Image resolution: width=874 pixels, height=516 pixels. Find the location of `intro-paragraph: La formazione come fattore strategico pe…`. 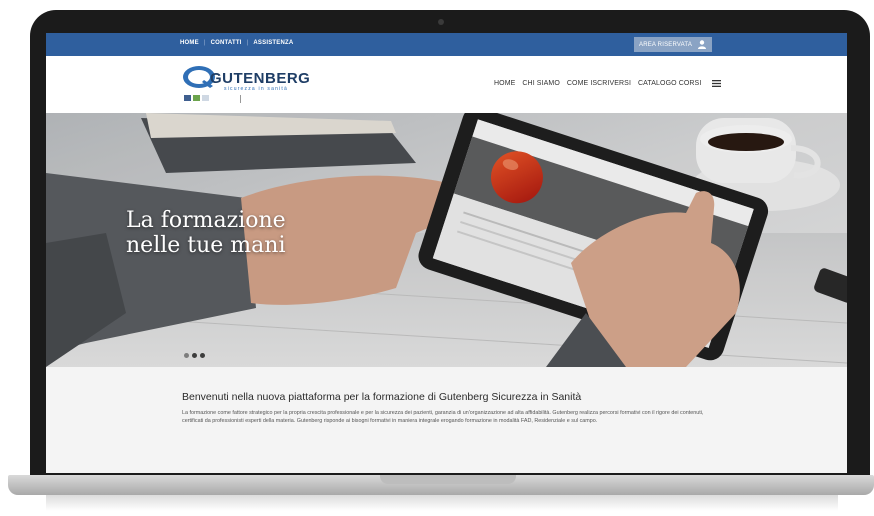

intro-paragraph: La formazione come fattore strategico pe… is located at coordinates (443, 417).